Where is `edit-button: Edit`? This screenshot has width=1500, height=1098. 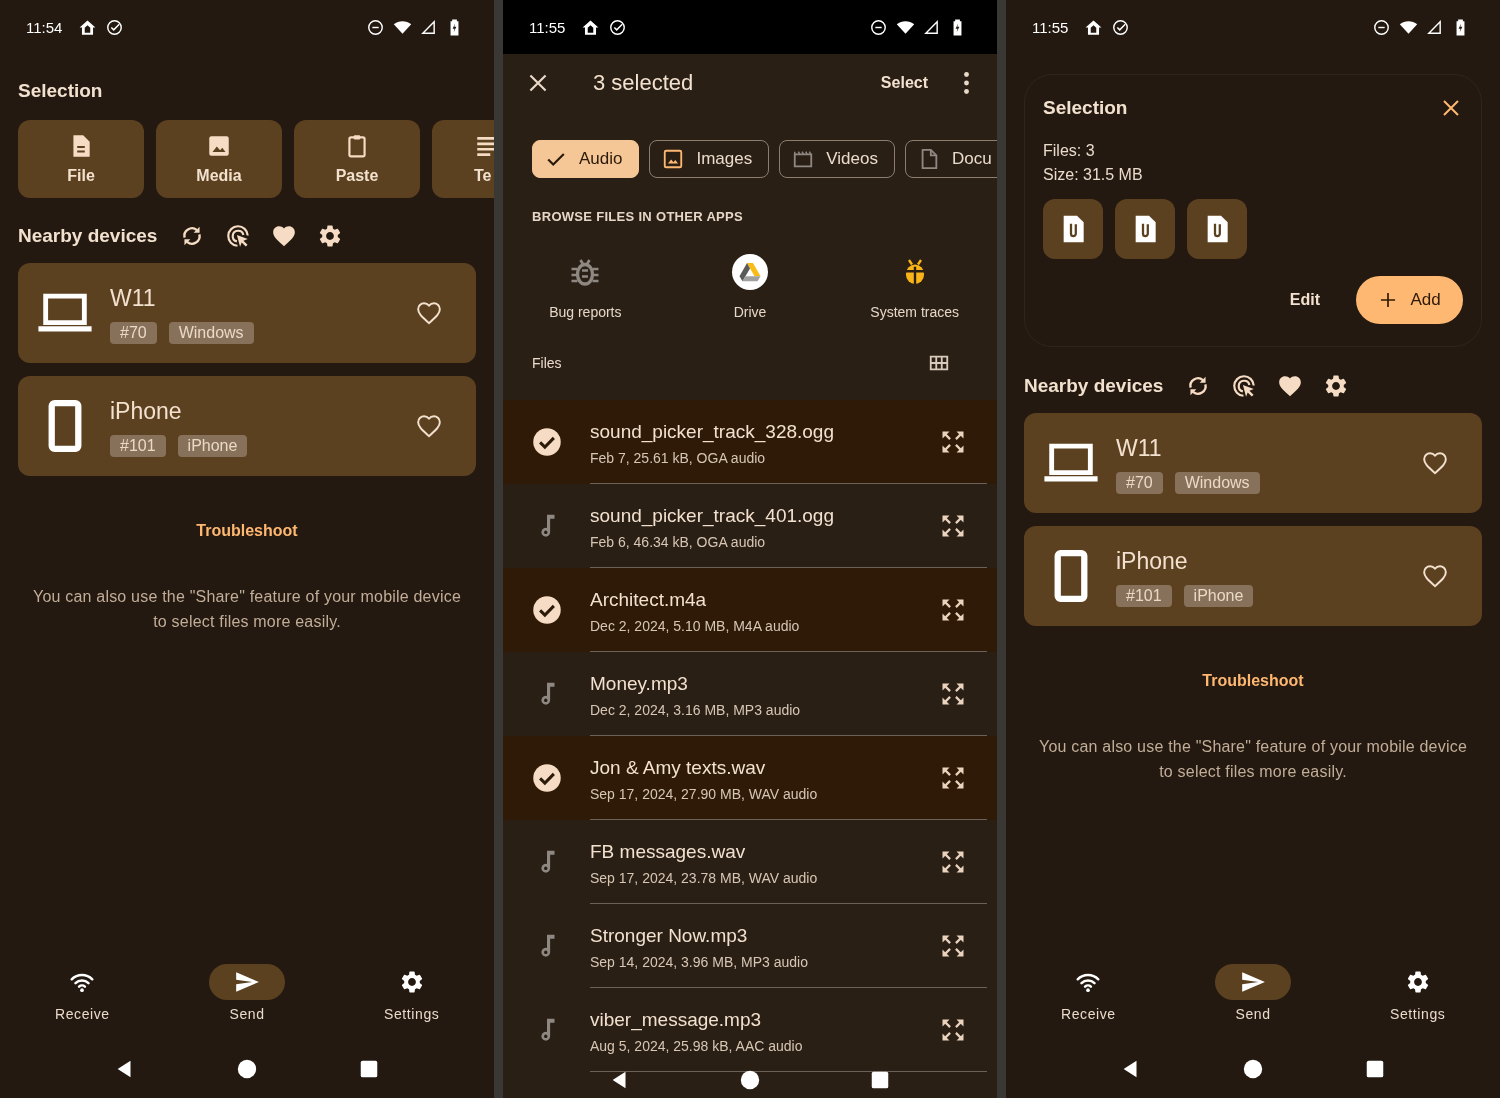 edit-button: Edit is located at coordinates (1304, 300).